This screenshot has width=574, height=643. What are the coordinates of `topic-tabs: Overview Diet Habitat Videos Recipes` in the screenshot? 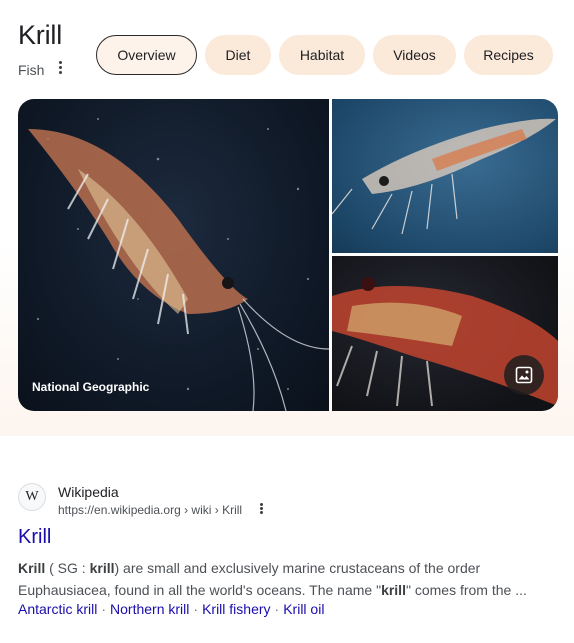 It's located at (324, 55).